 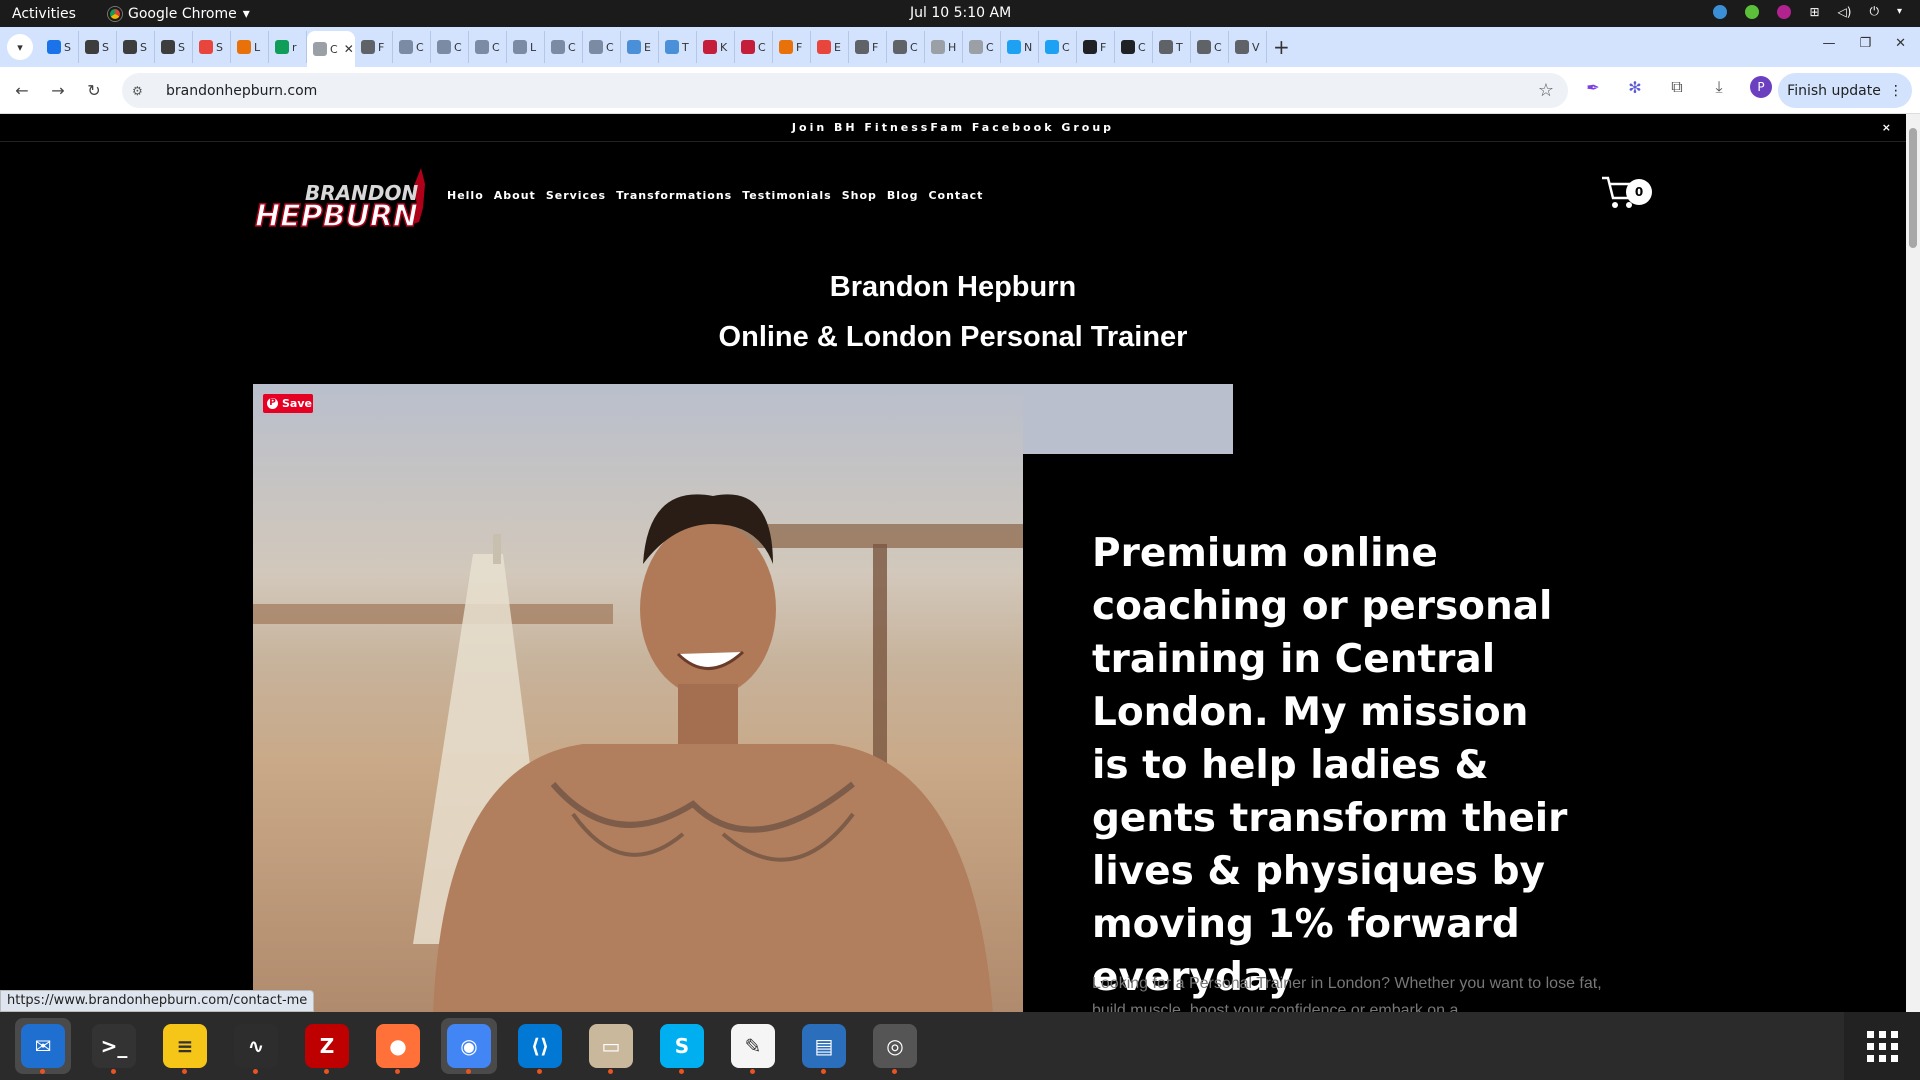 I want to click on scrollbar-thumb, so click(x=1913, y=188).